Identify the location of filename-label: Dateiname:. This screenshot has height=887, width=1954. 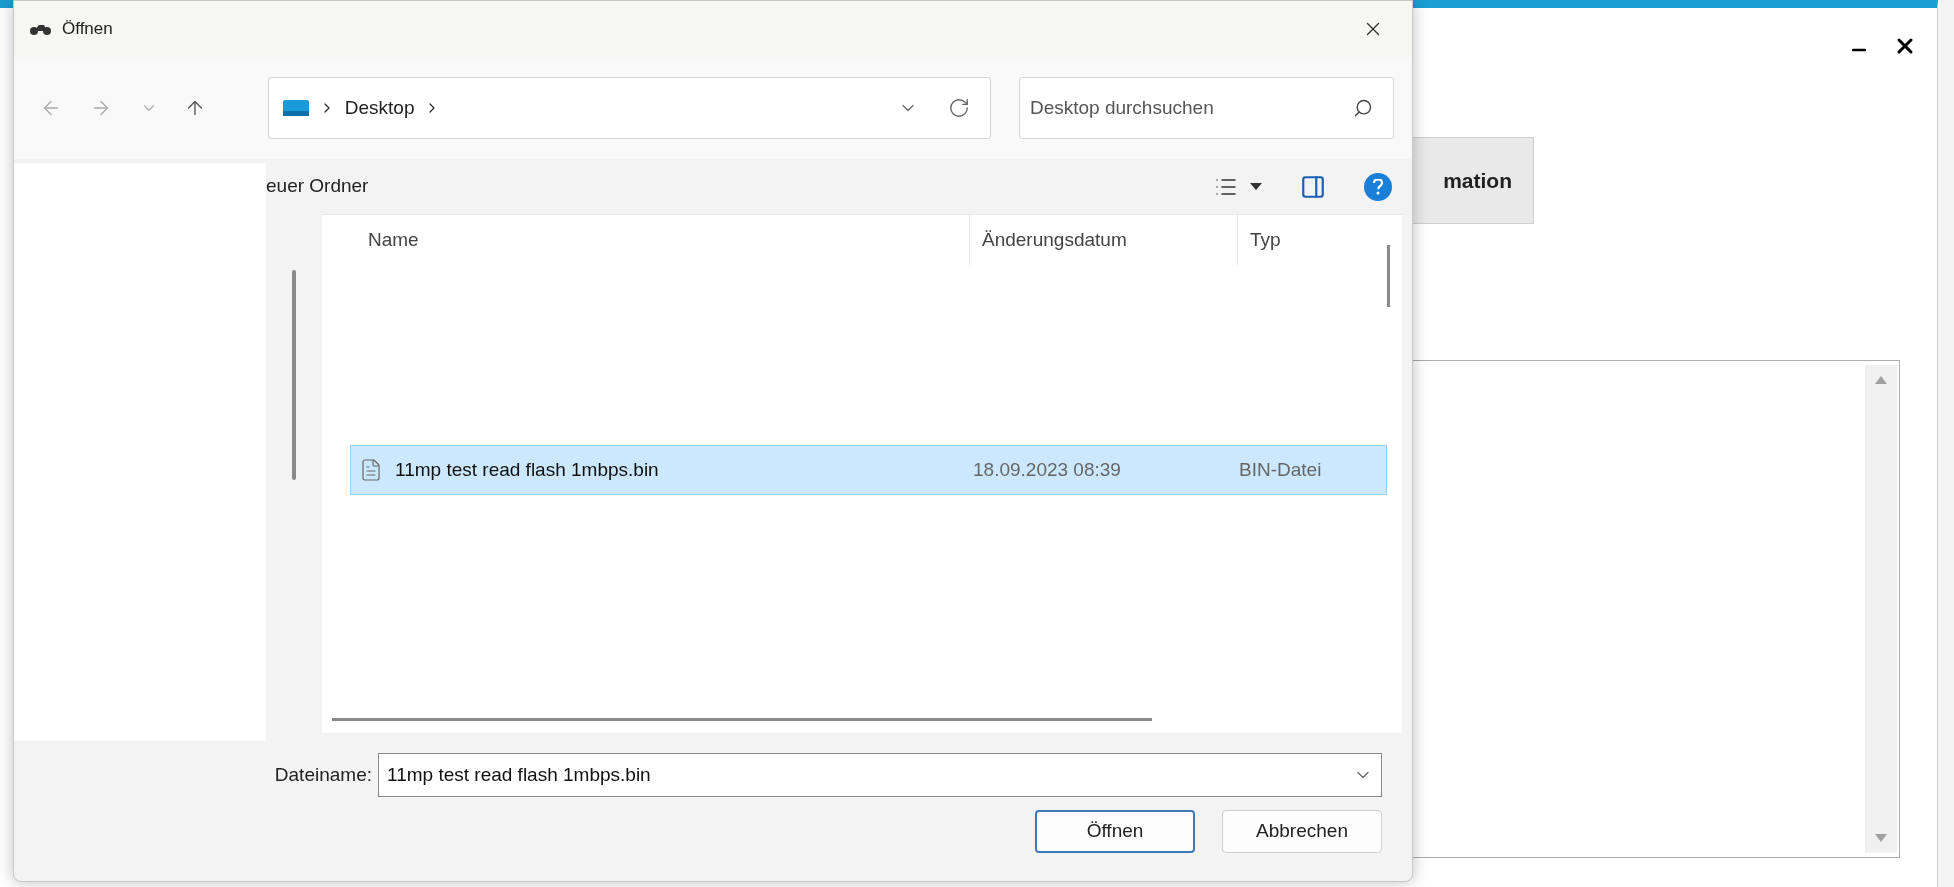
(323, 774).